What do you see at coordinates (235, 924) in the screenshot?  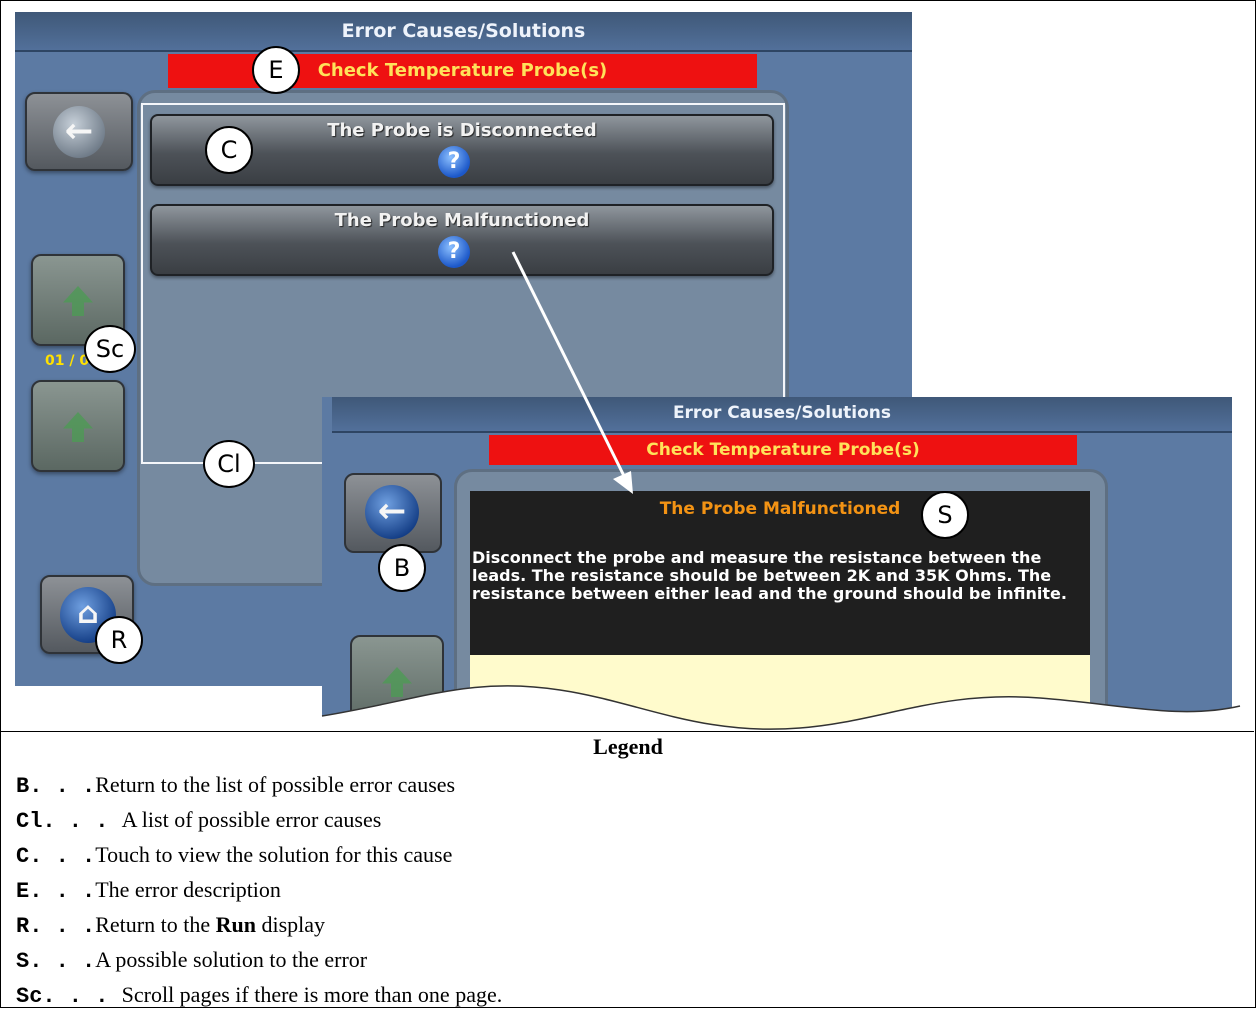 I see `legend-text-bold: Run` at bounding box center [235, 924].